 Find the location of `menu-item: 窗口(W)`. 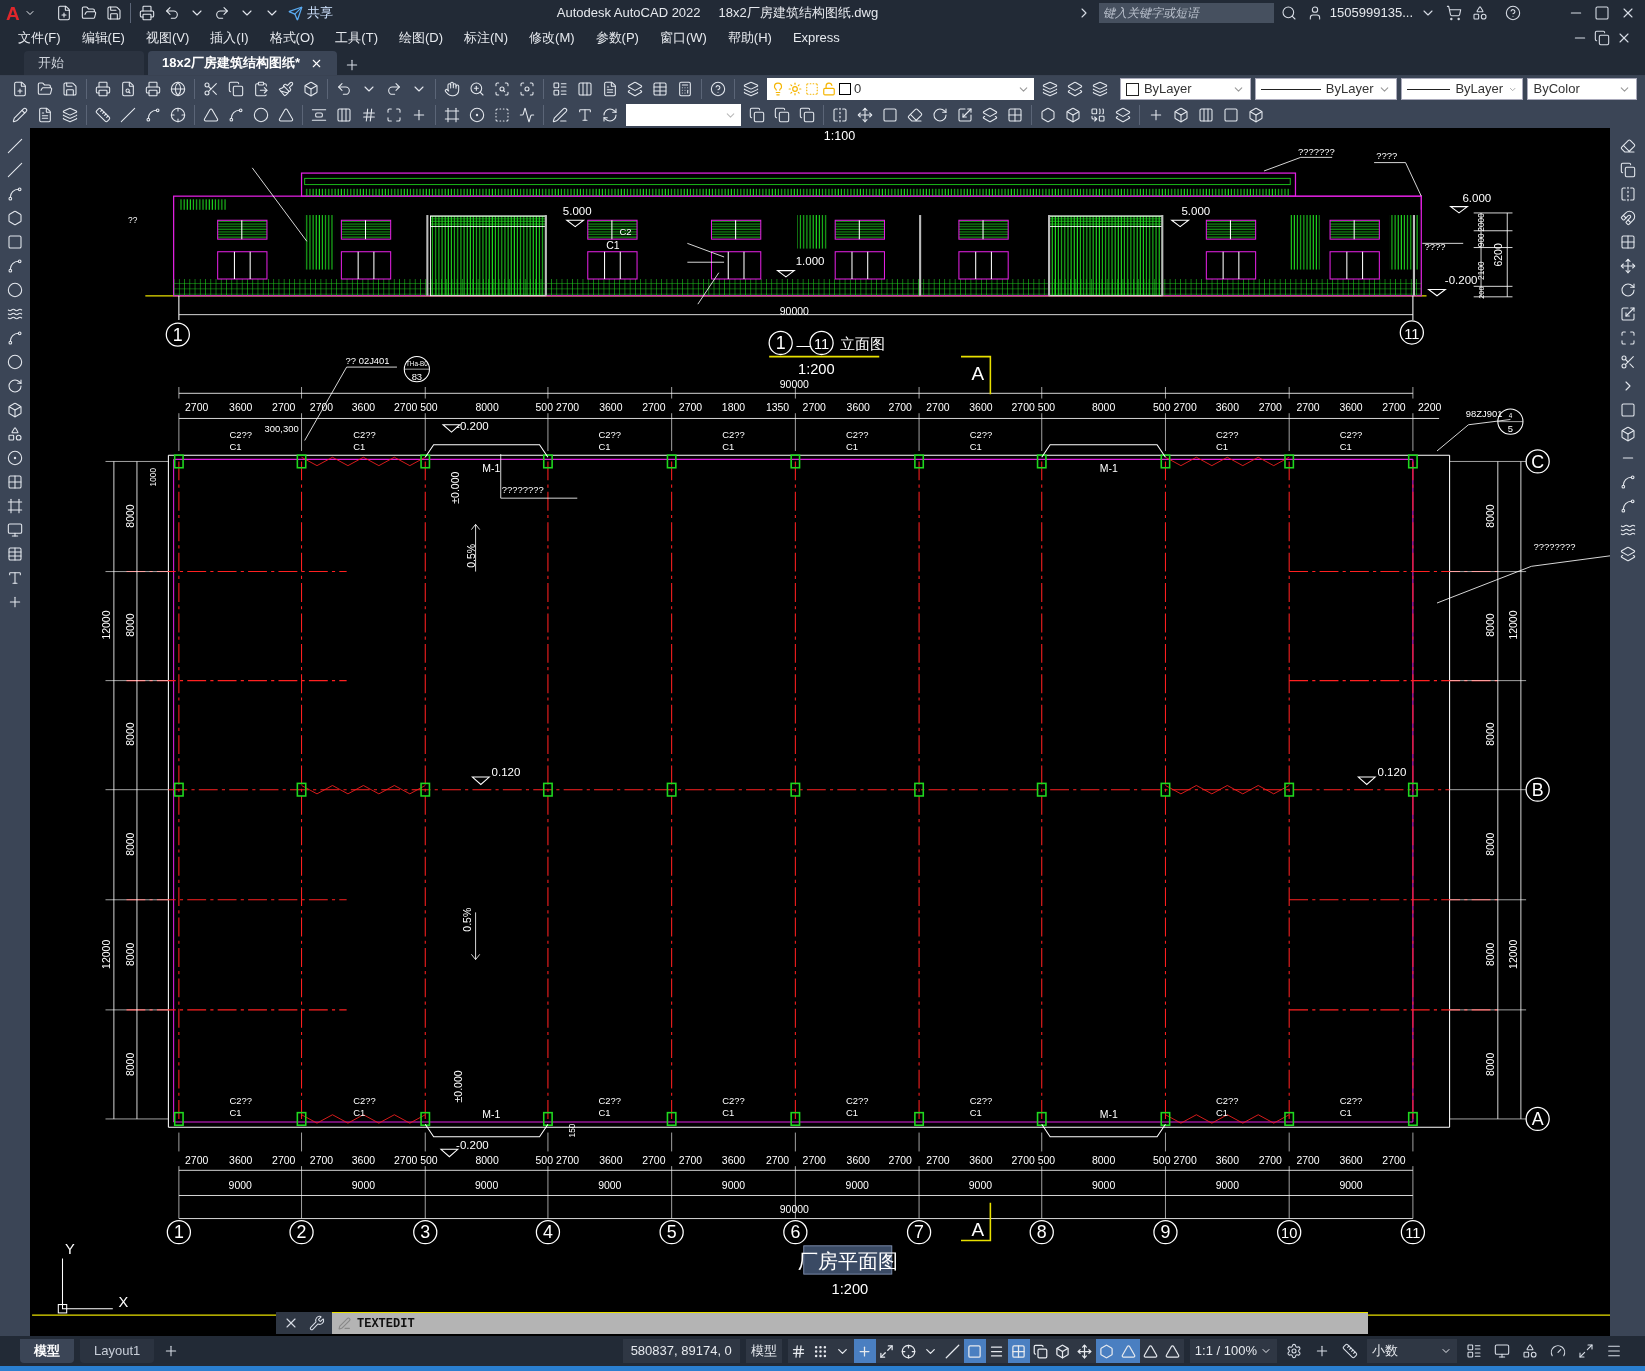

menu-item: 窗口(W) is located at coordinates (683, 38).